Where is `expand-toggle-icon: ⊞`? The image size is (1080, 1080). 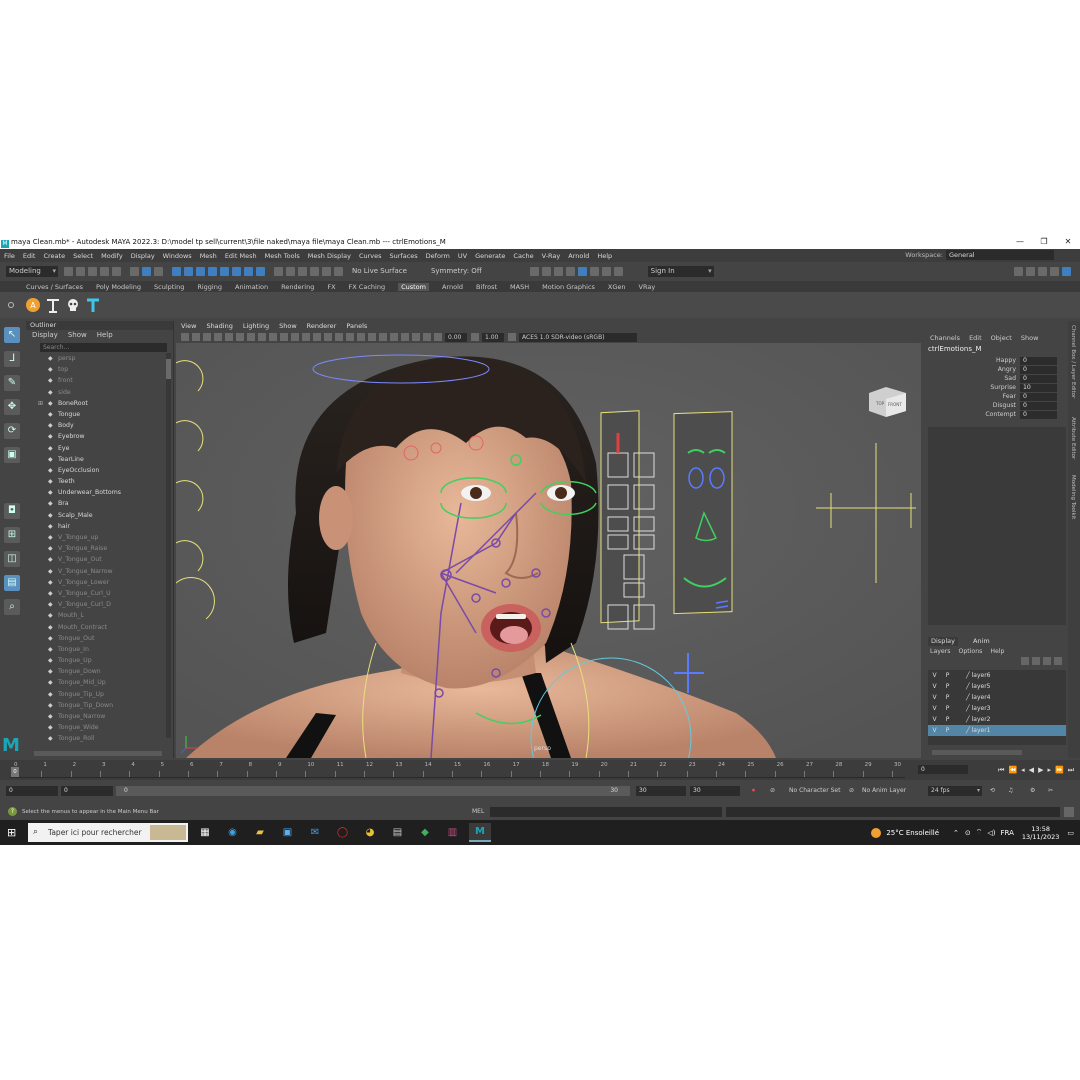 expand-toggle-icon: ⊞ is located at coordinates (40, 403).